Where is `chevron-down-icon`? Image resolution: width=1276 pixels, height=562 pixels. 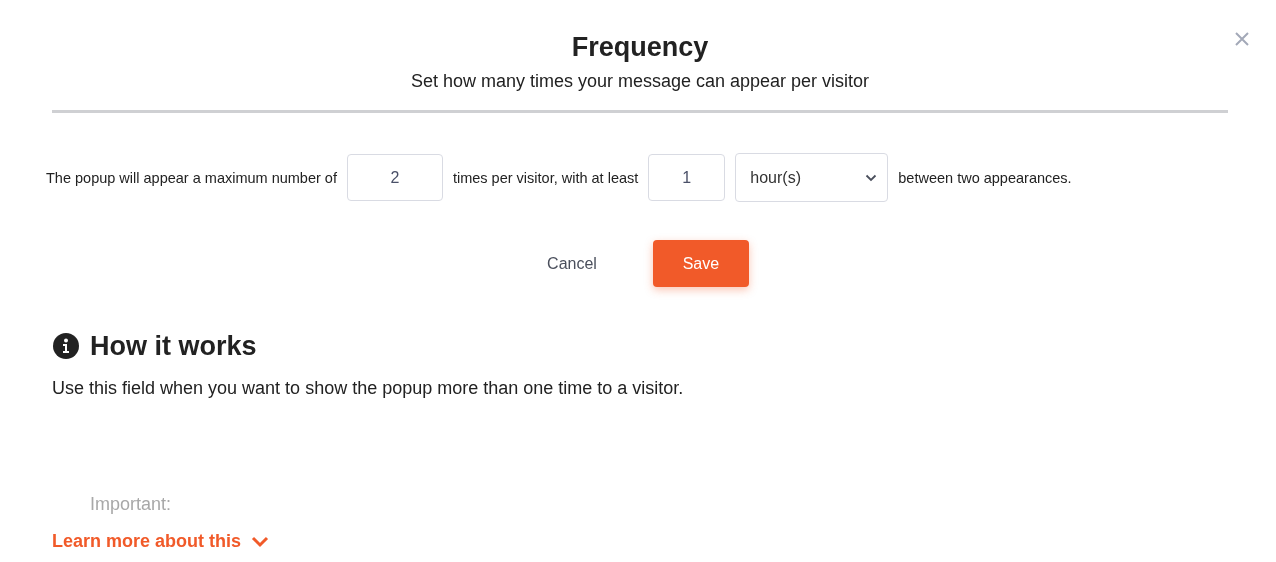 chevron-down-icon is located at coordinates (871, 177).